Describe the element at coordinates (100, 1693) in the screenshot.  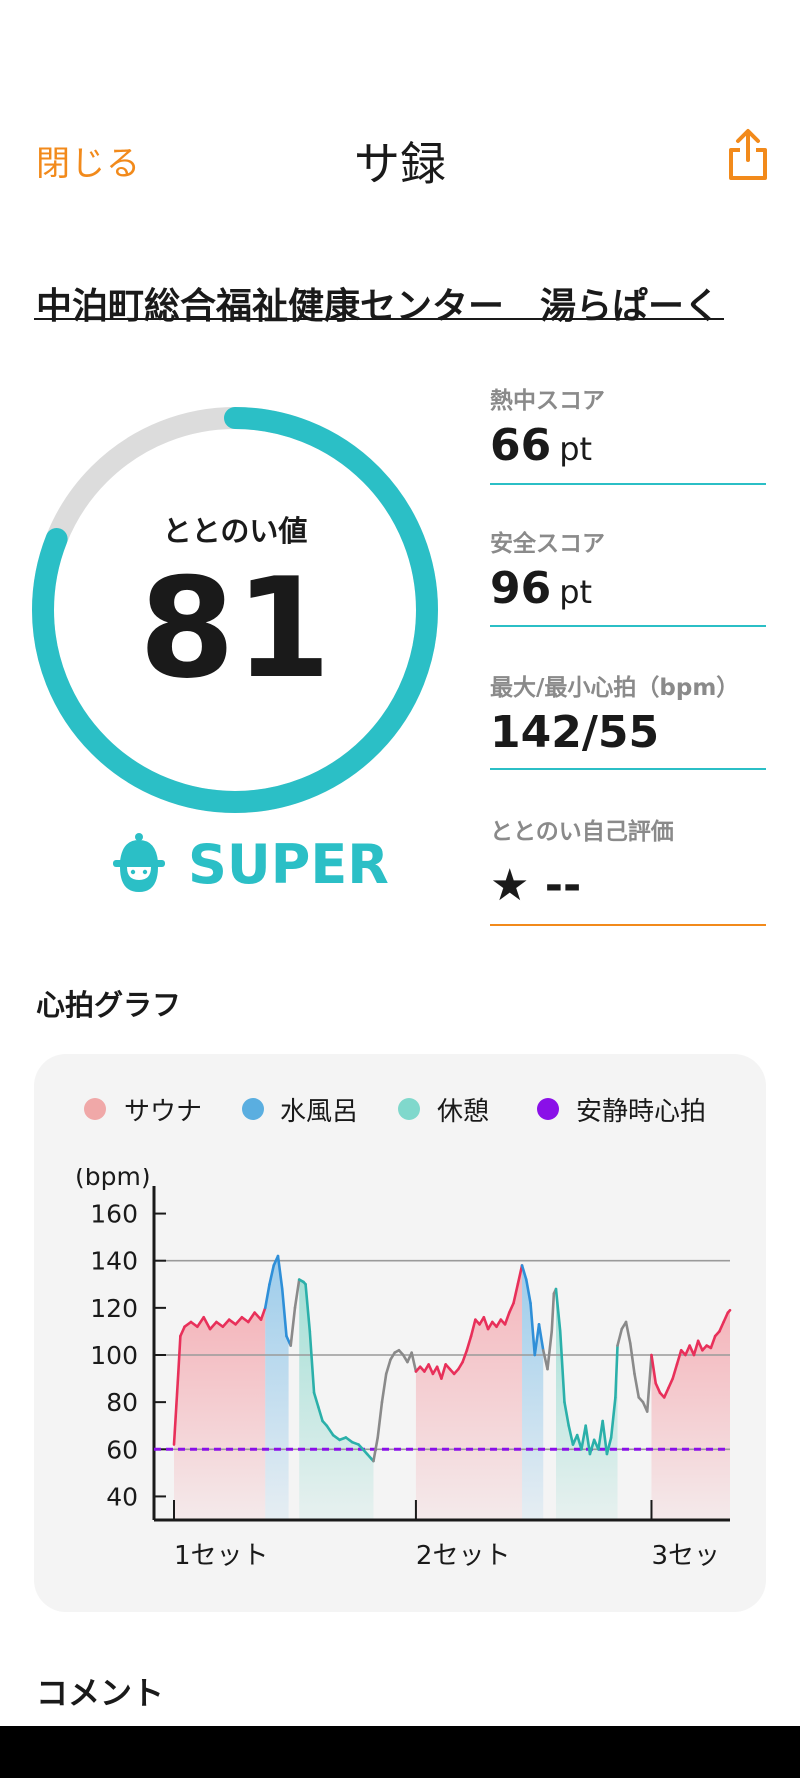
I see `comment-section-title: コメント` at that location.